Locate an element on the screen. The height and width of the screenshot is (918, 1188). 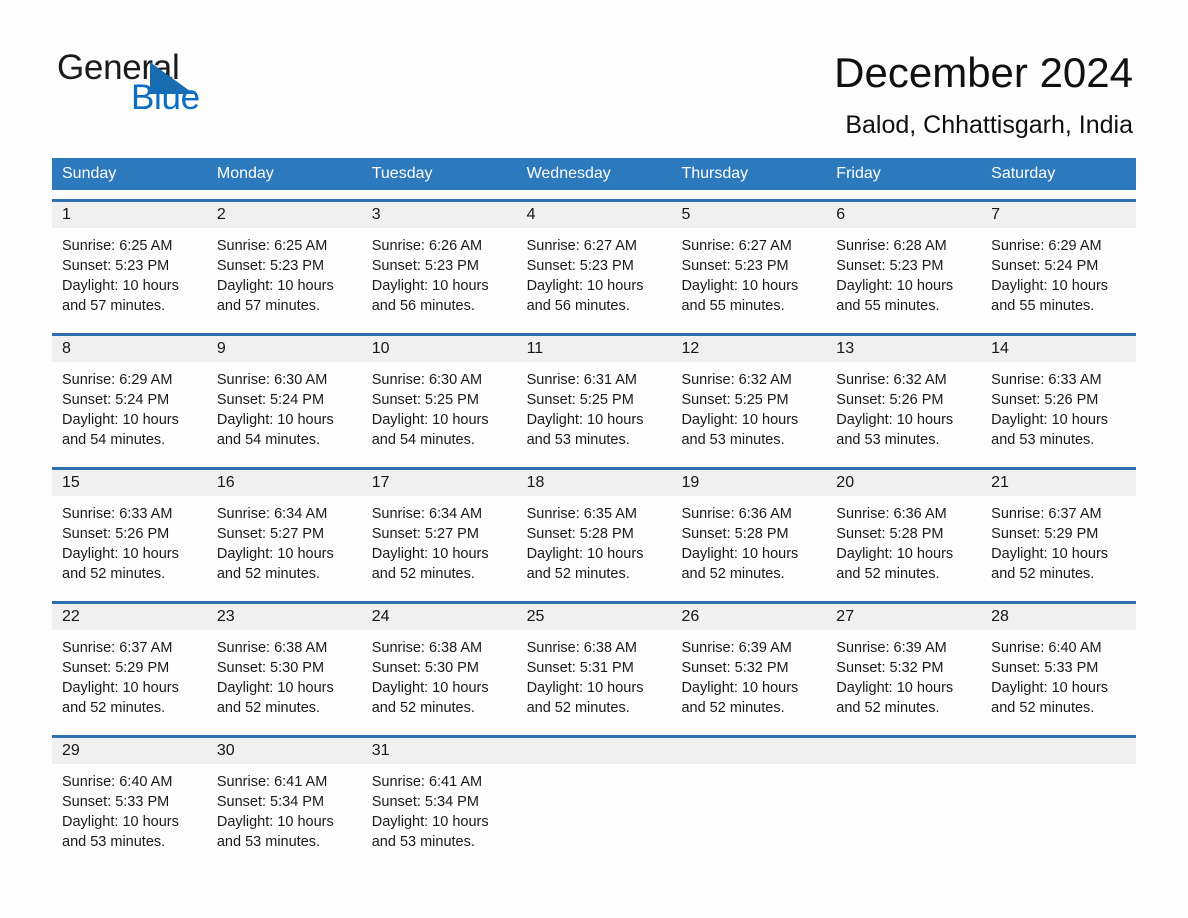
sunset-text: Sunset: 5:27 PM is located at coordinates (425, 534).